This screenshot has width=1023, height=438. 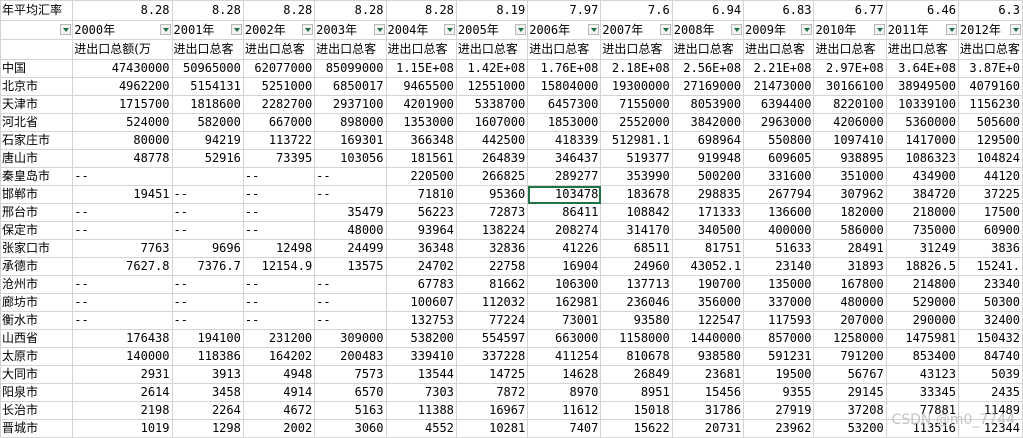 What do you see at coordinates (564, 10) in the screenshot?
I see `rate-cell: 7.97` at bounding box center [564, 10].